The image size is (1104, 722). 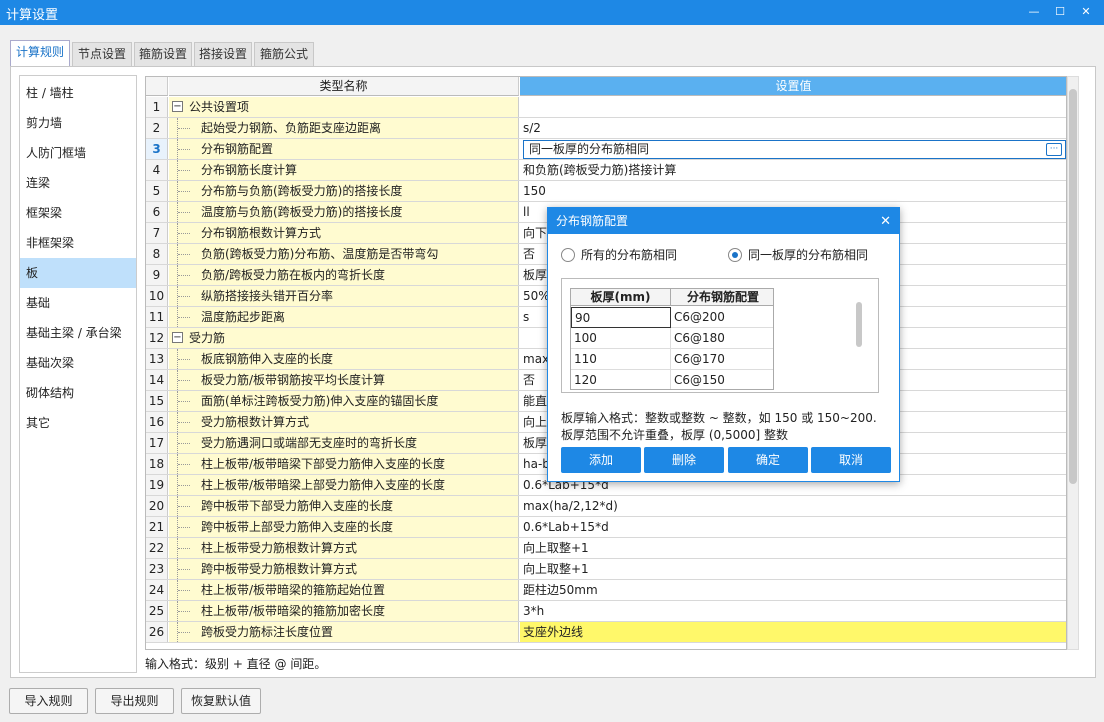 I want to click on config-cell: C6@170, so click(x=722, y=359).